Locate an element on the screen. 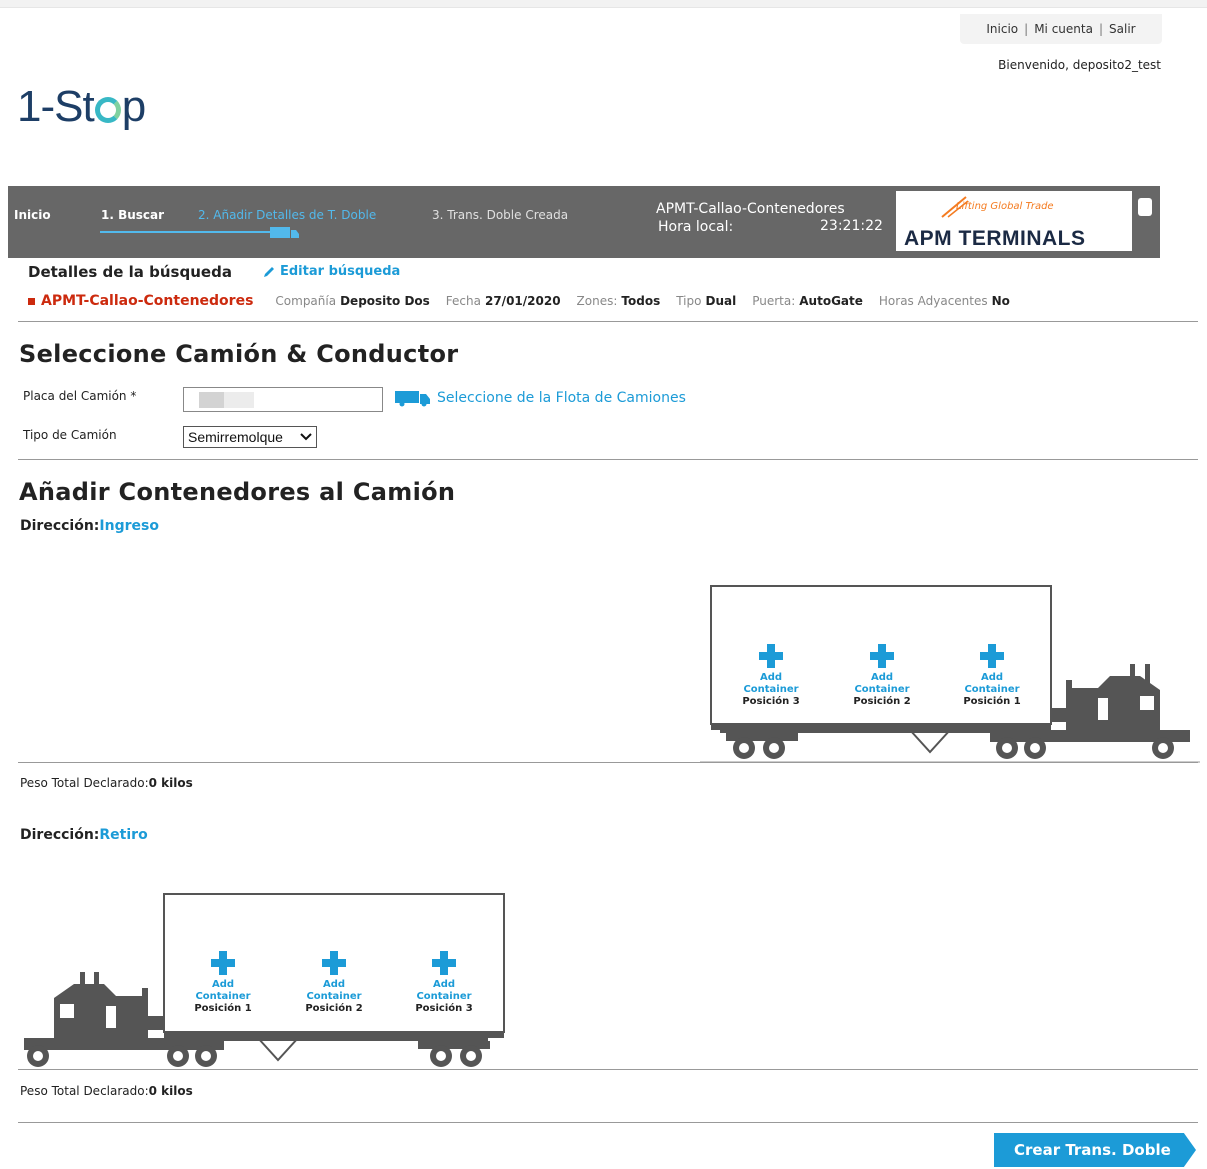 The width and height of the screenshot is (1207, 1169). red-square-icon is located at coordinates (31, 301).